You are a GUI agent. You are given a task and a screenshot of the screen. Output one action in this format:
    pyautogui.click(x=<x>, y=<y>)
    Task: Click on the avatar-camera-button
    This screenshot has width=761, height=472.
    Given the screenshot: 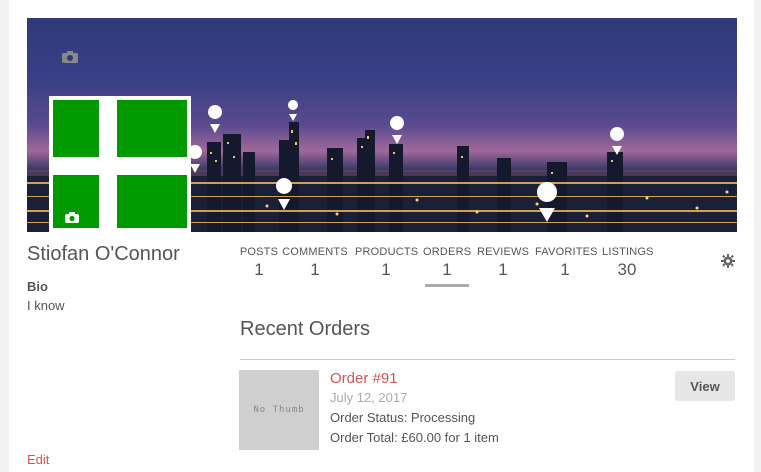 What is the action you would take?
    pyautogui.click(x=72, y=219)
    